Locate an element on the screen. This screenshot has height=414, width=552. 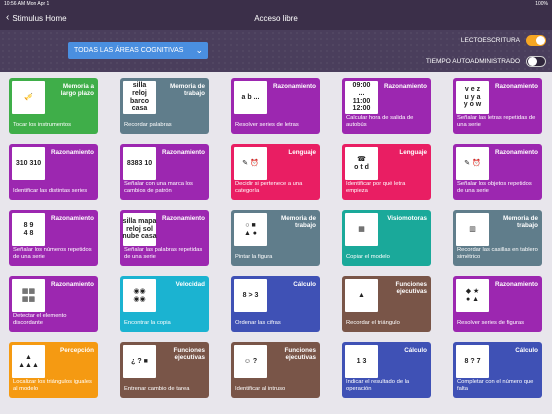
exercise-thumbnail: 09:00 ... 11:00 12:00 is located at coordinates (361, 97).